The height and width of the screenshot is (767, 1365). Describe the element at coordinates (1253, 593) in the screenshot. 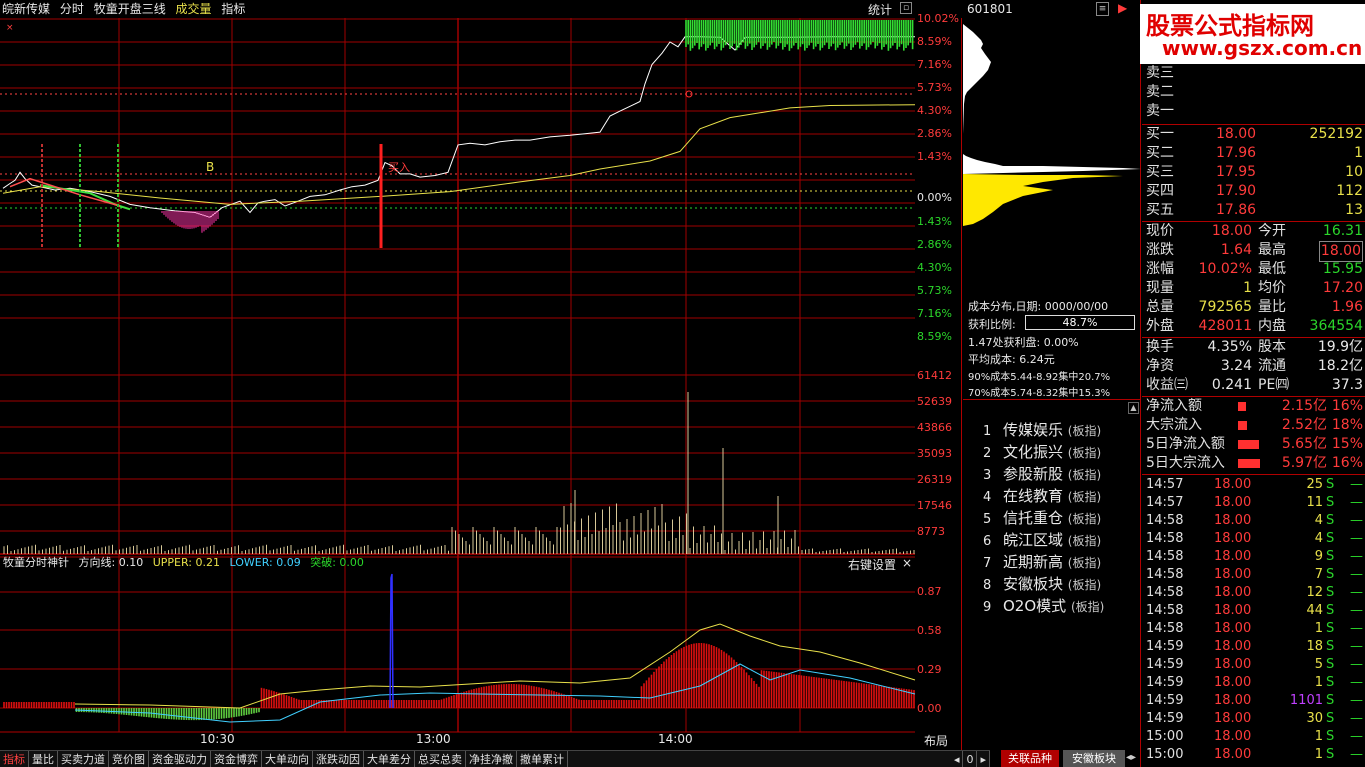

I see `tick-row: 14:58 18.00 12 S —` at that location.